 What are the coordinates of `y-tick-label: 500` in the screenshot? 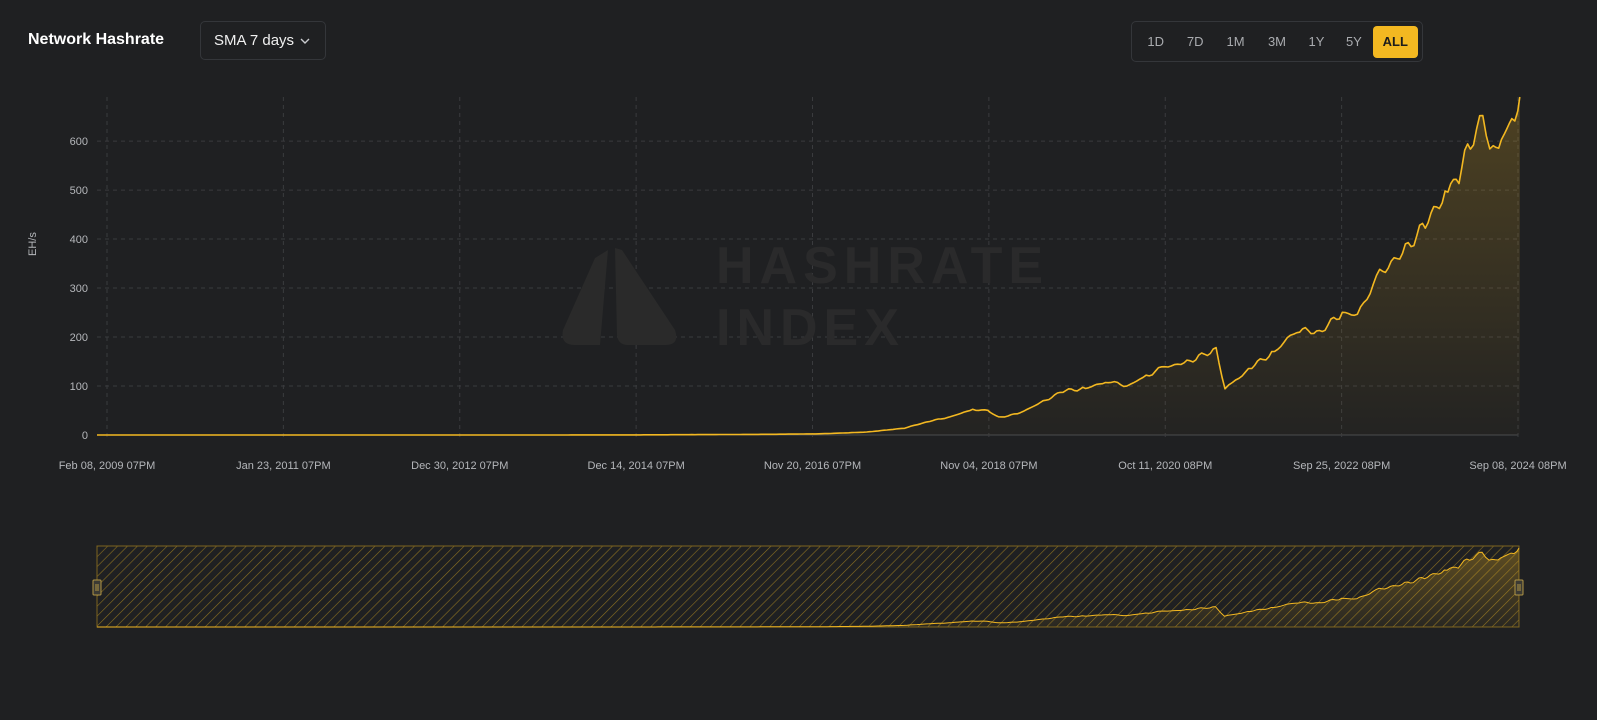 It's located at (79, 191).